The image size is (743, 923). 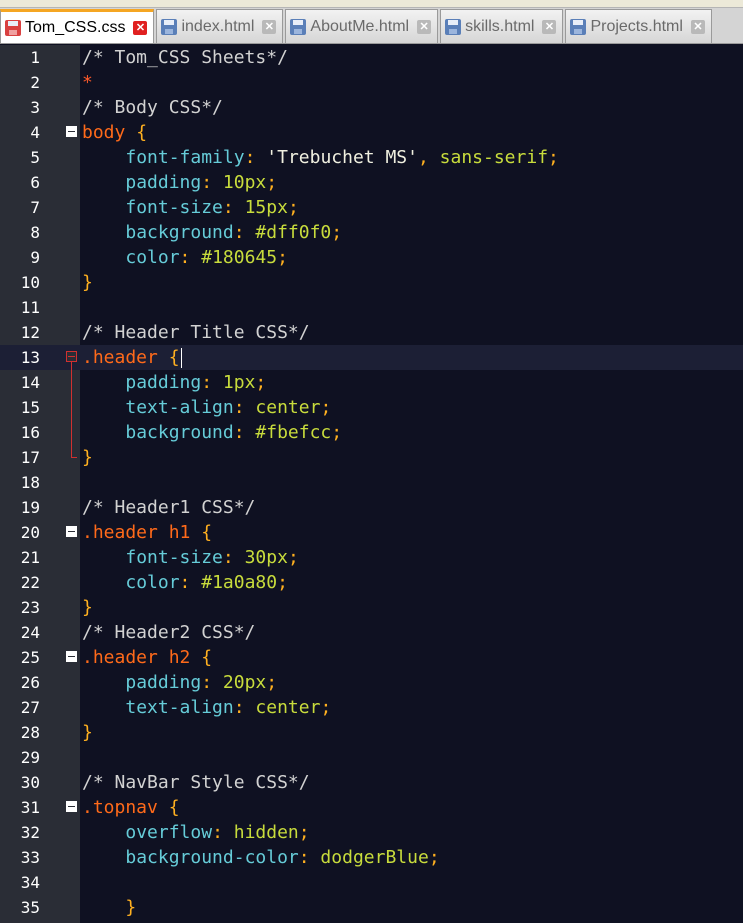 I want to click on code-line: 2 *, so click(x=371, y=82).